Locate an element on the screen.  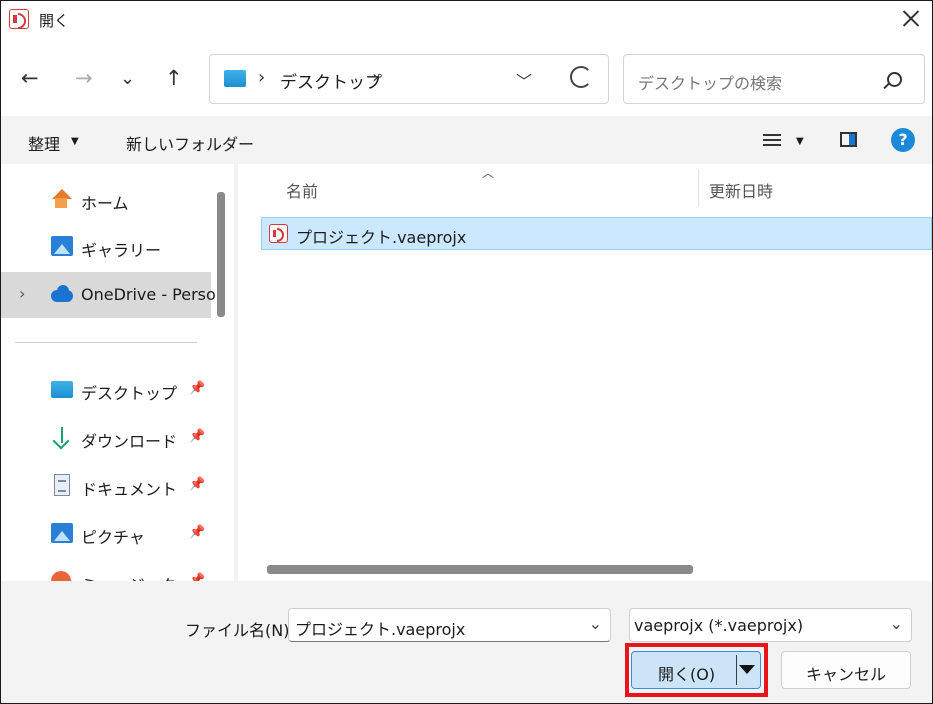
title-bar: 開く is located at coordinates (466, 20).